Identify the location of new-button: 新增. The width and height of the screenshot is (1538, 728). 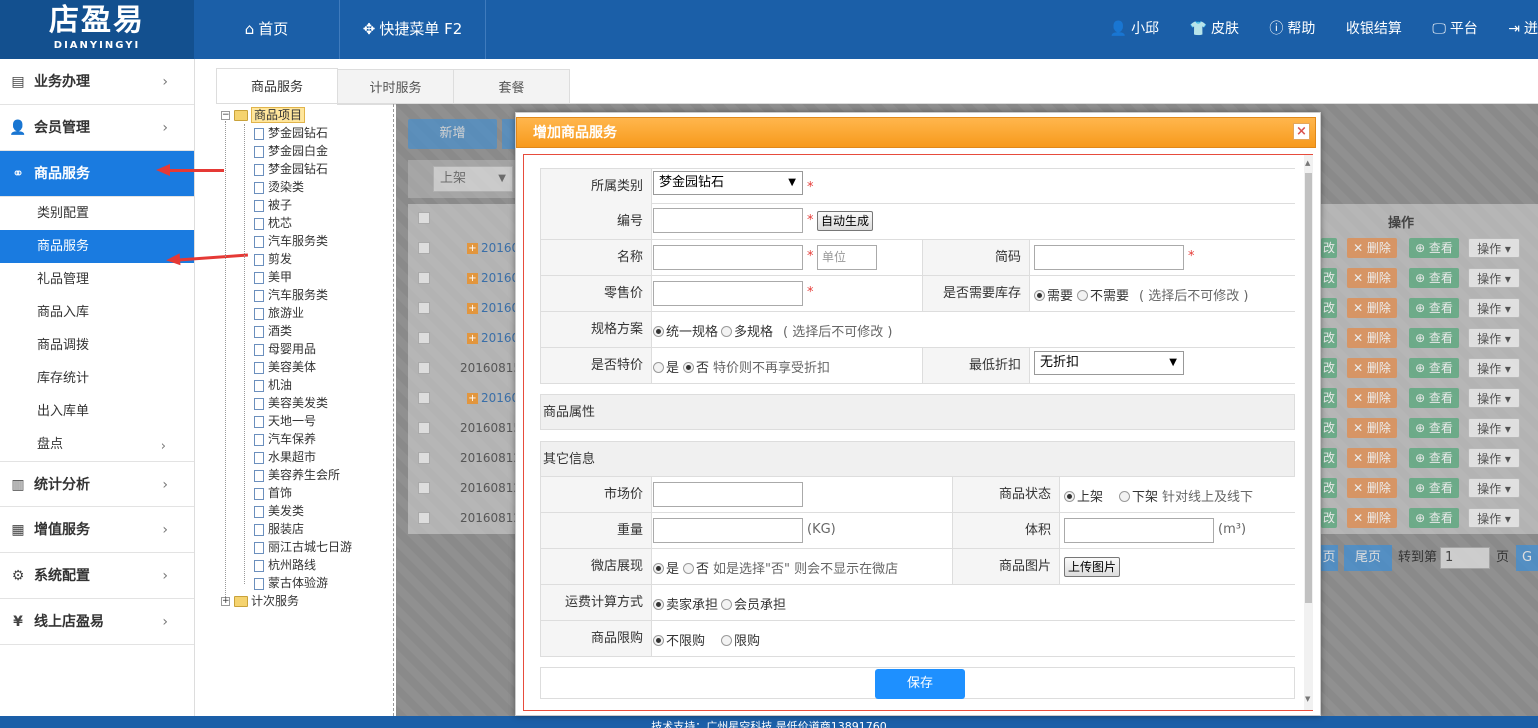
(452, 134).